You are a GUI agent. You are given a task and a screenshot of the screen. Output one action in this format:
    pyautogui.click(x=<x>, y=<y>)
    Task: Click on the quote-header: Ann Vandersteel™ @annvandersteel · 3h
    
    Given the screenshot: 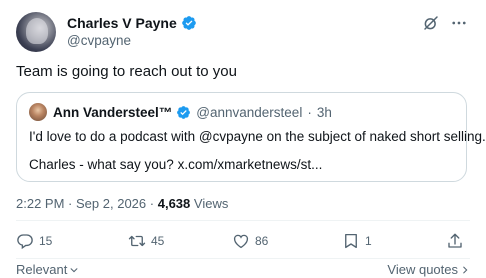 What is the action you would take?
    pyautogui.click(x=180, y=112)
    